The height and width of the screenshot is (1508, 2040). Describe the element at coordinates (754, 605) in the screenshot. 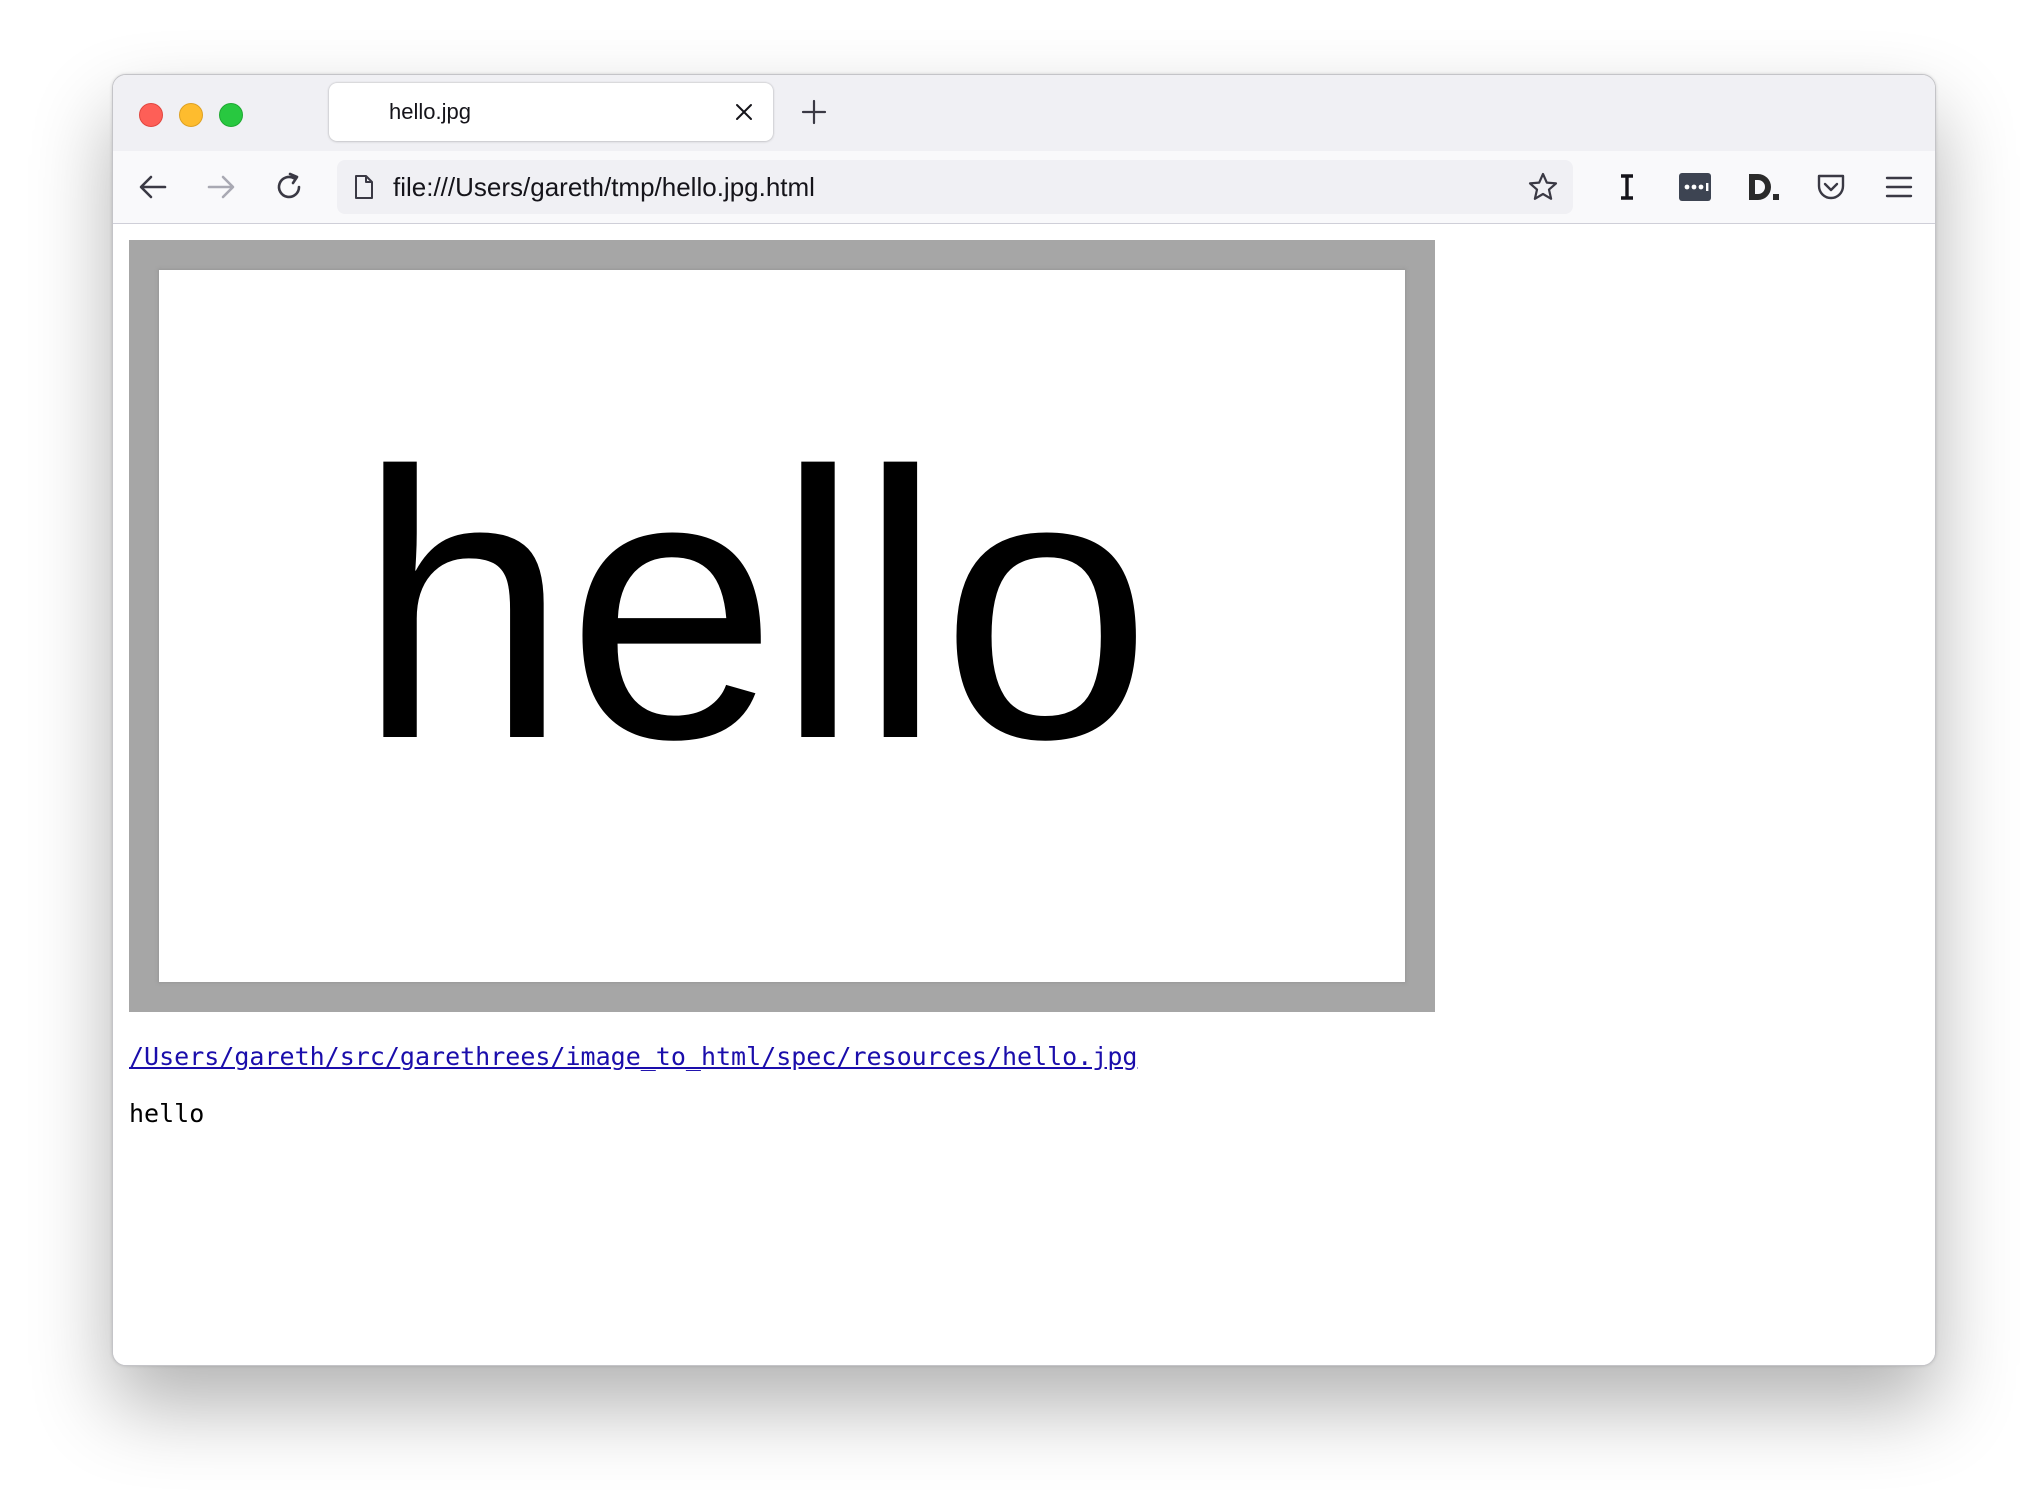

I see `image-text: hello` at that location.